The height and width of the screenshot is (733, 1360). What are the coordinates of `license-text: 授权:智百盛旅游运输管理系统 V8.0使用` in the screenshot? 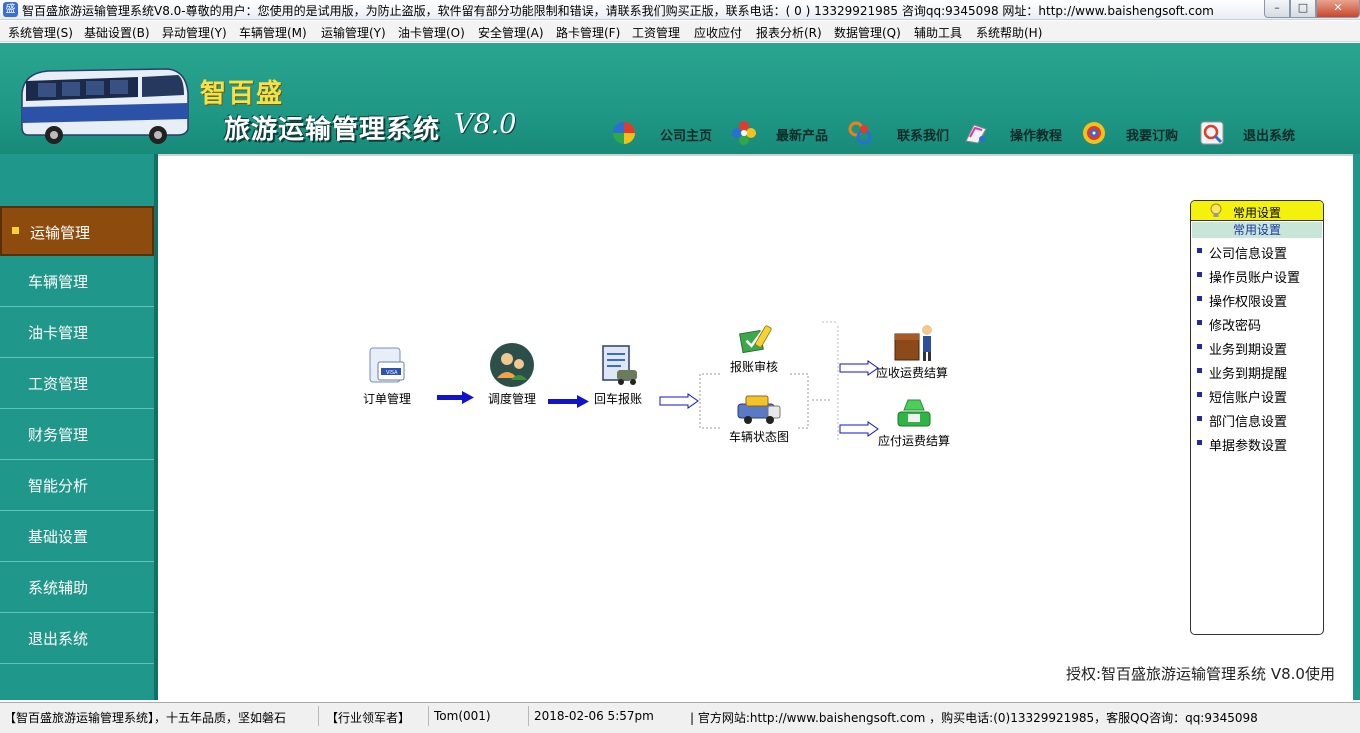 It's located at (1200, 674).